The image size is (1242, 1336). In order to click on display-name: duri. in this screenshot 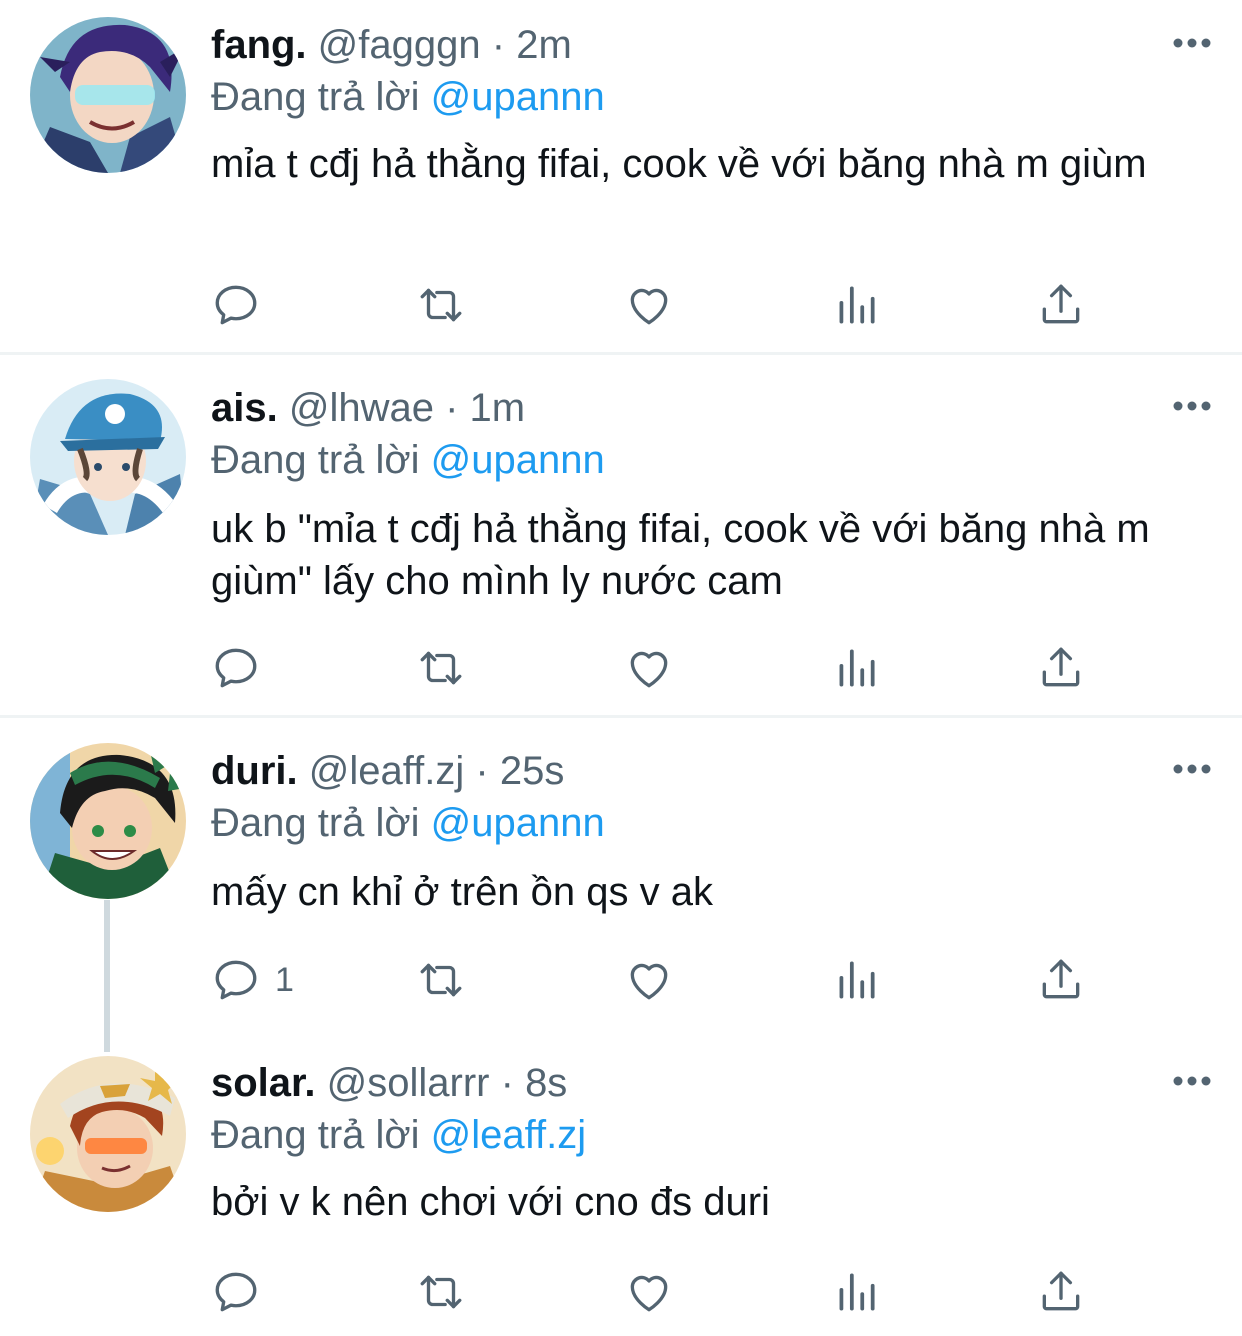, I will do `click(254, 771)`.